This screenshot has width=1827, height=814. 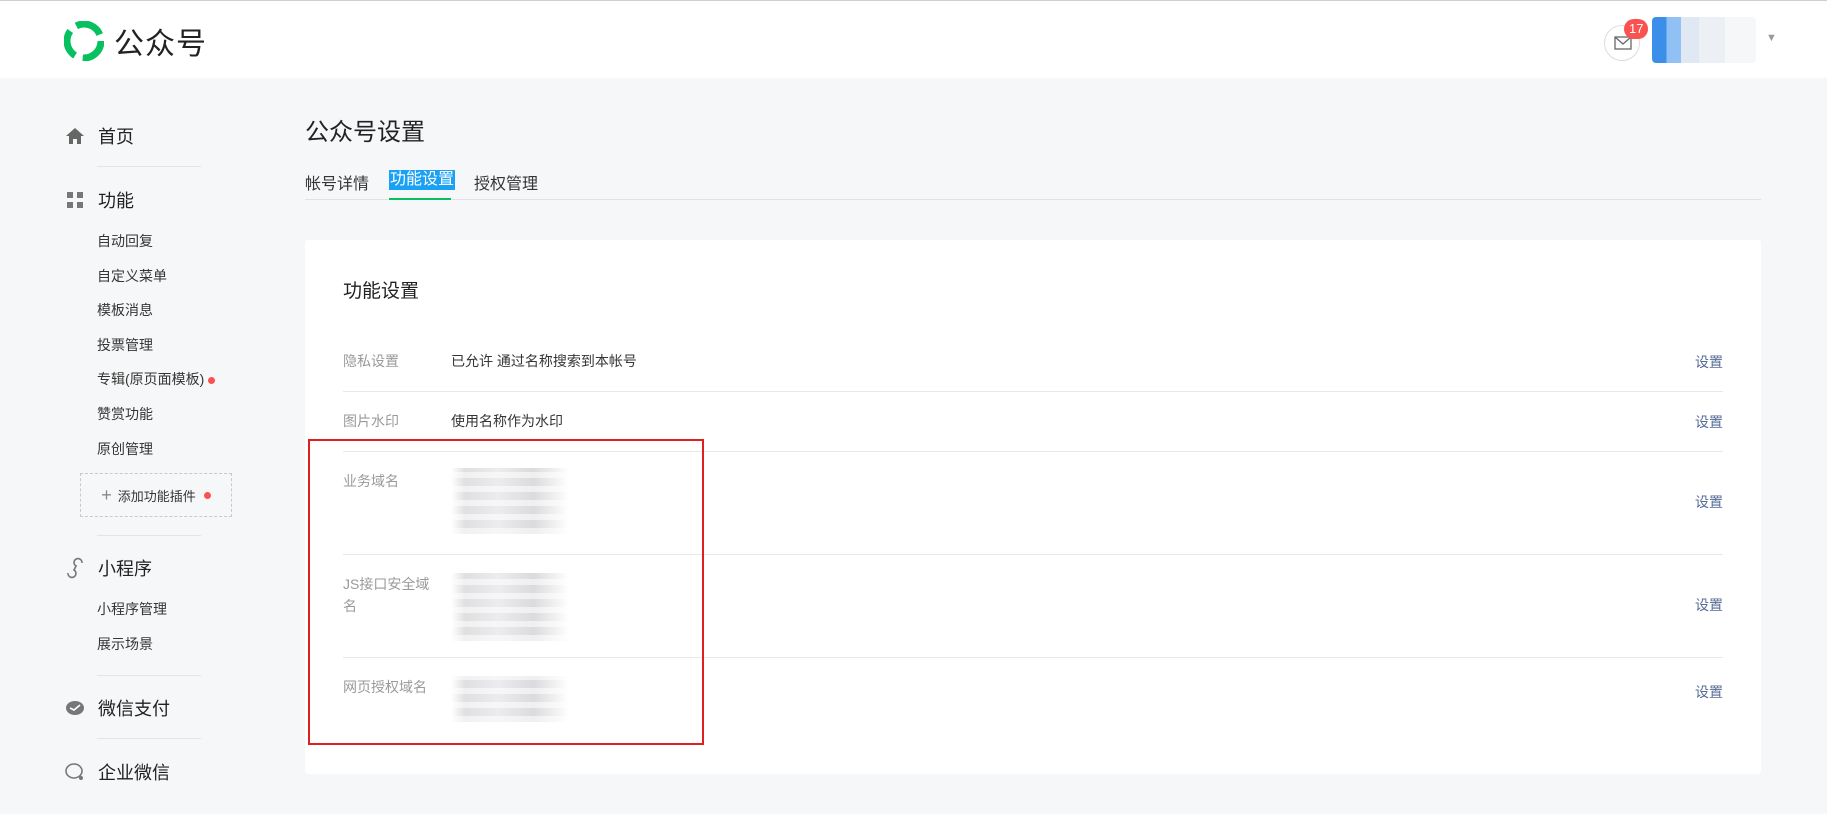 I want to click on message-count-badge: 17, so click(x=1636, y=29).